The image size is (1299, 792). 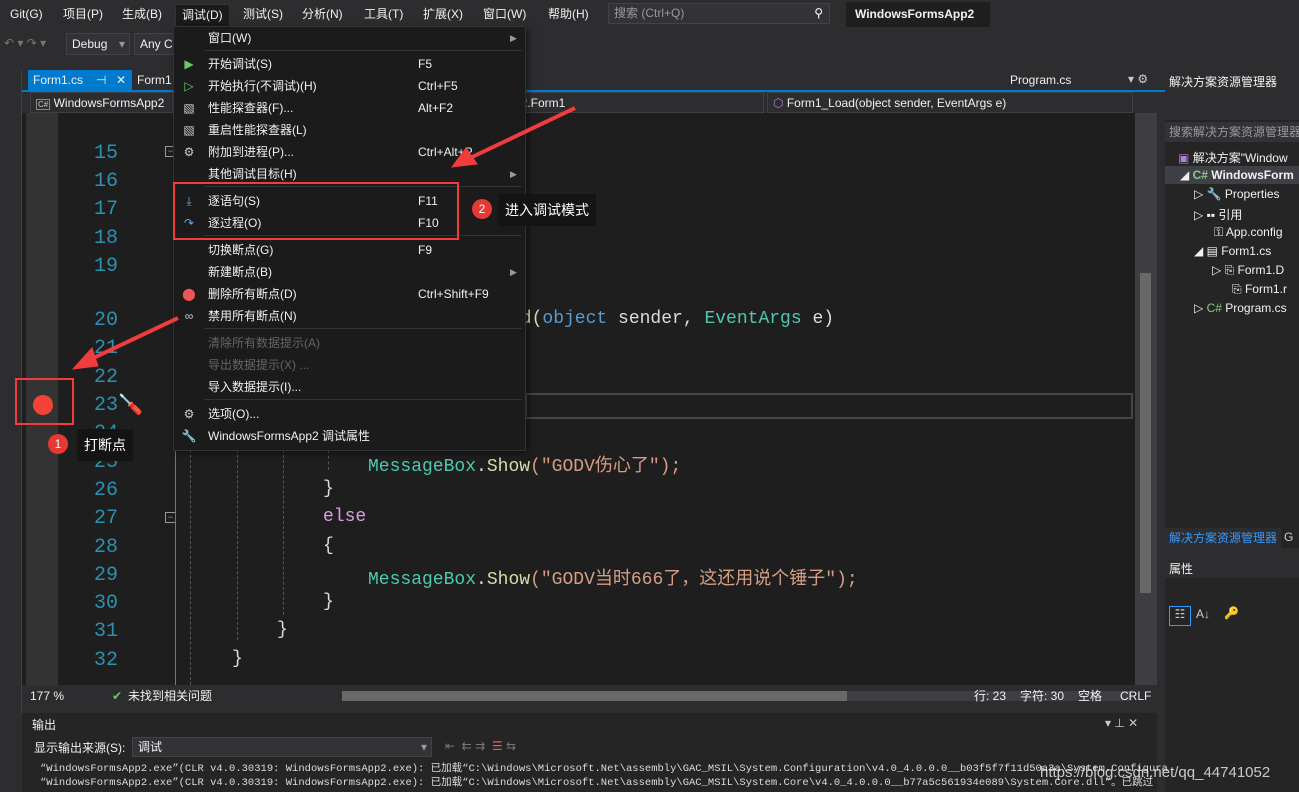 What do you see at coordinates (482, 209) in the screenshot?
I see `annotation-badge-2: 2` at bounding box center [482, 209].